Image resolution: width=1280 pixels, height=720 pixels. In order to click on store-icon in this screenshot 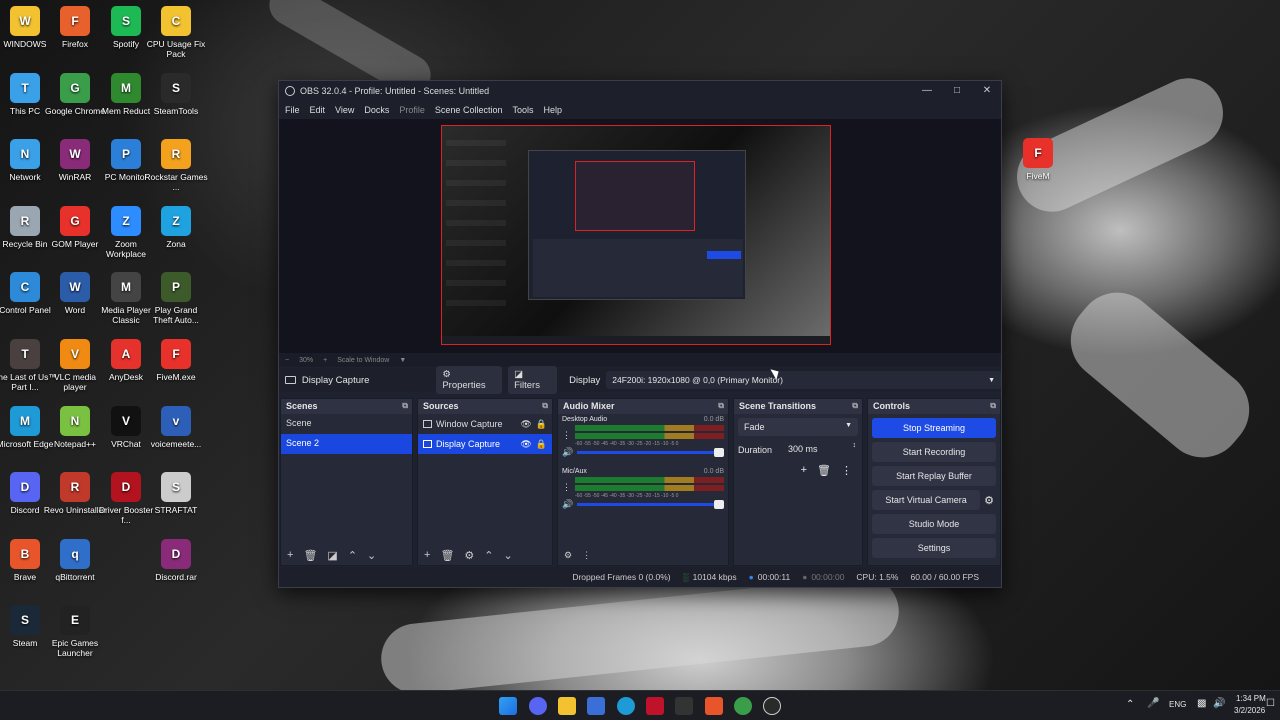, I will do `click(596, 706)`.